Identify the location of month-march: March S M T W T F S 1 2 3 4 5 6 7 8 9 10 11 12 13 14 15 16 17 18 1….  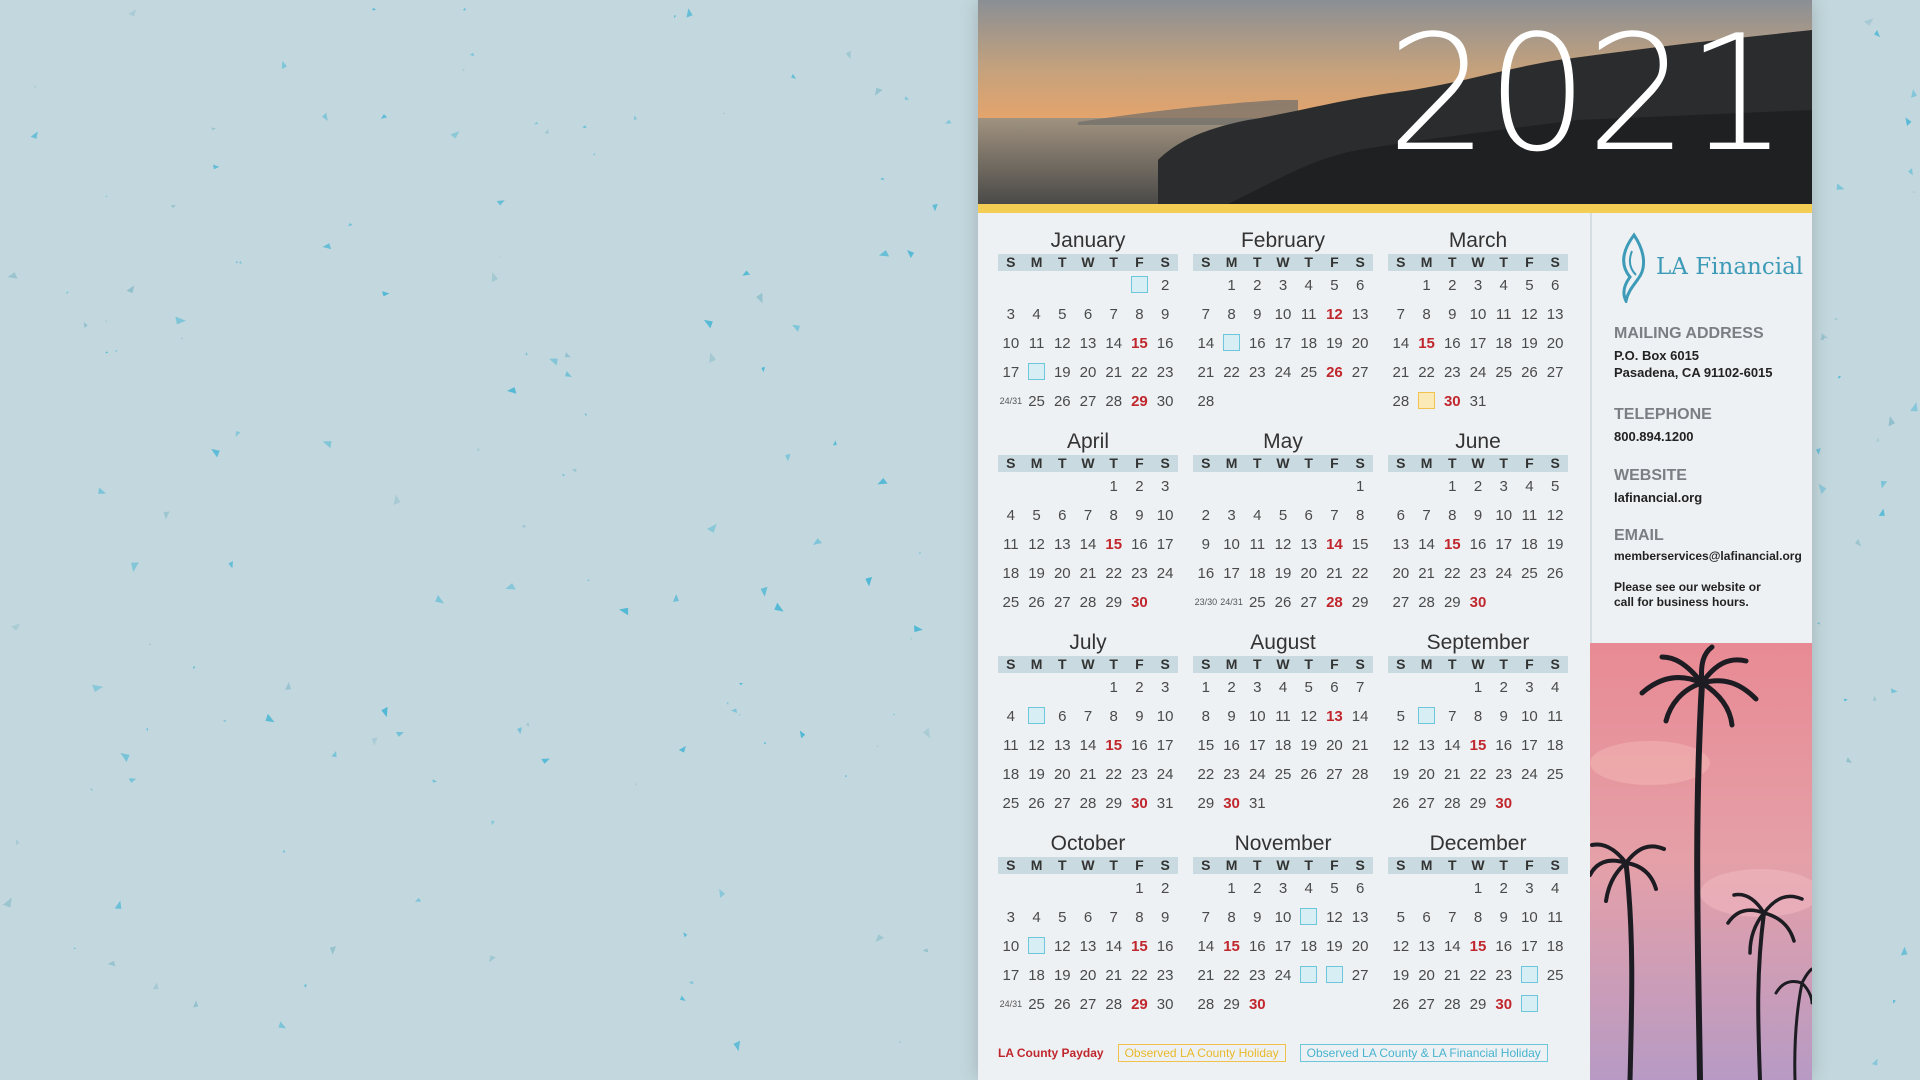
(1478, 323).